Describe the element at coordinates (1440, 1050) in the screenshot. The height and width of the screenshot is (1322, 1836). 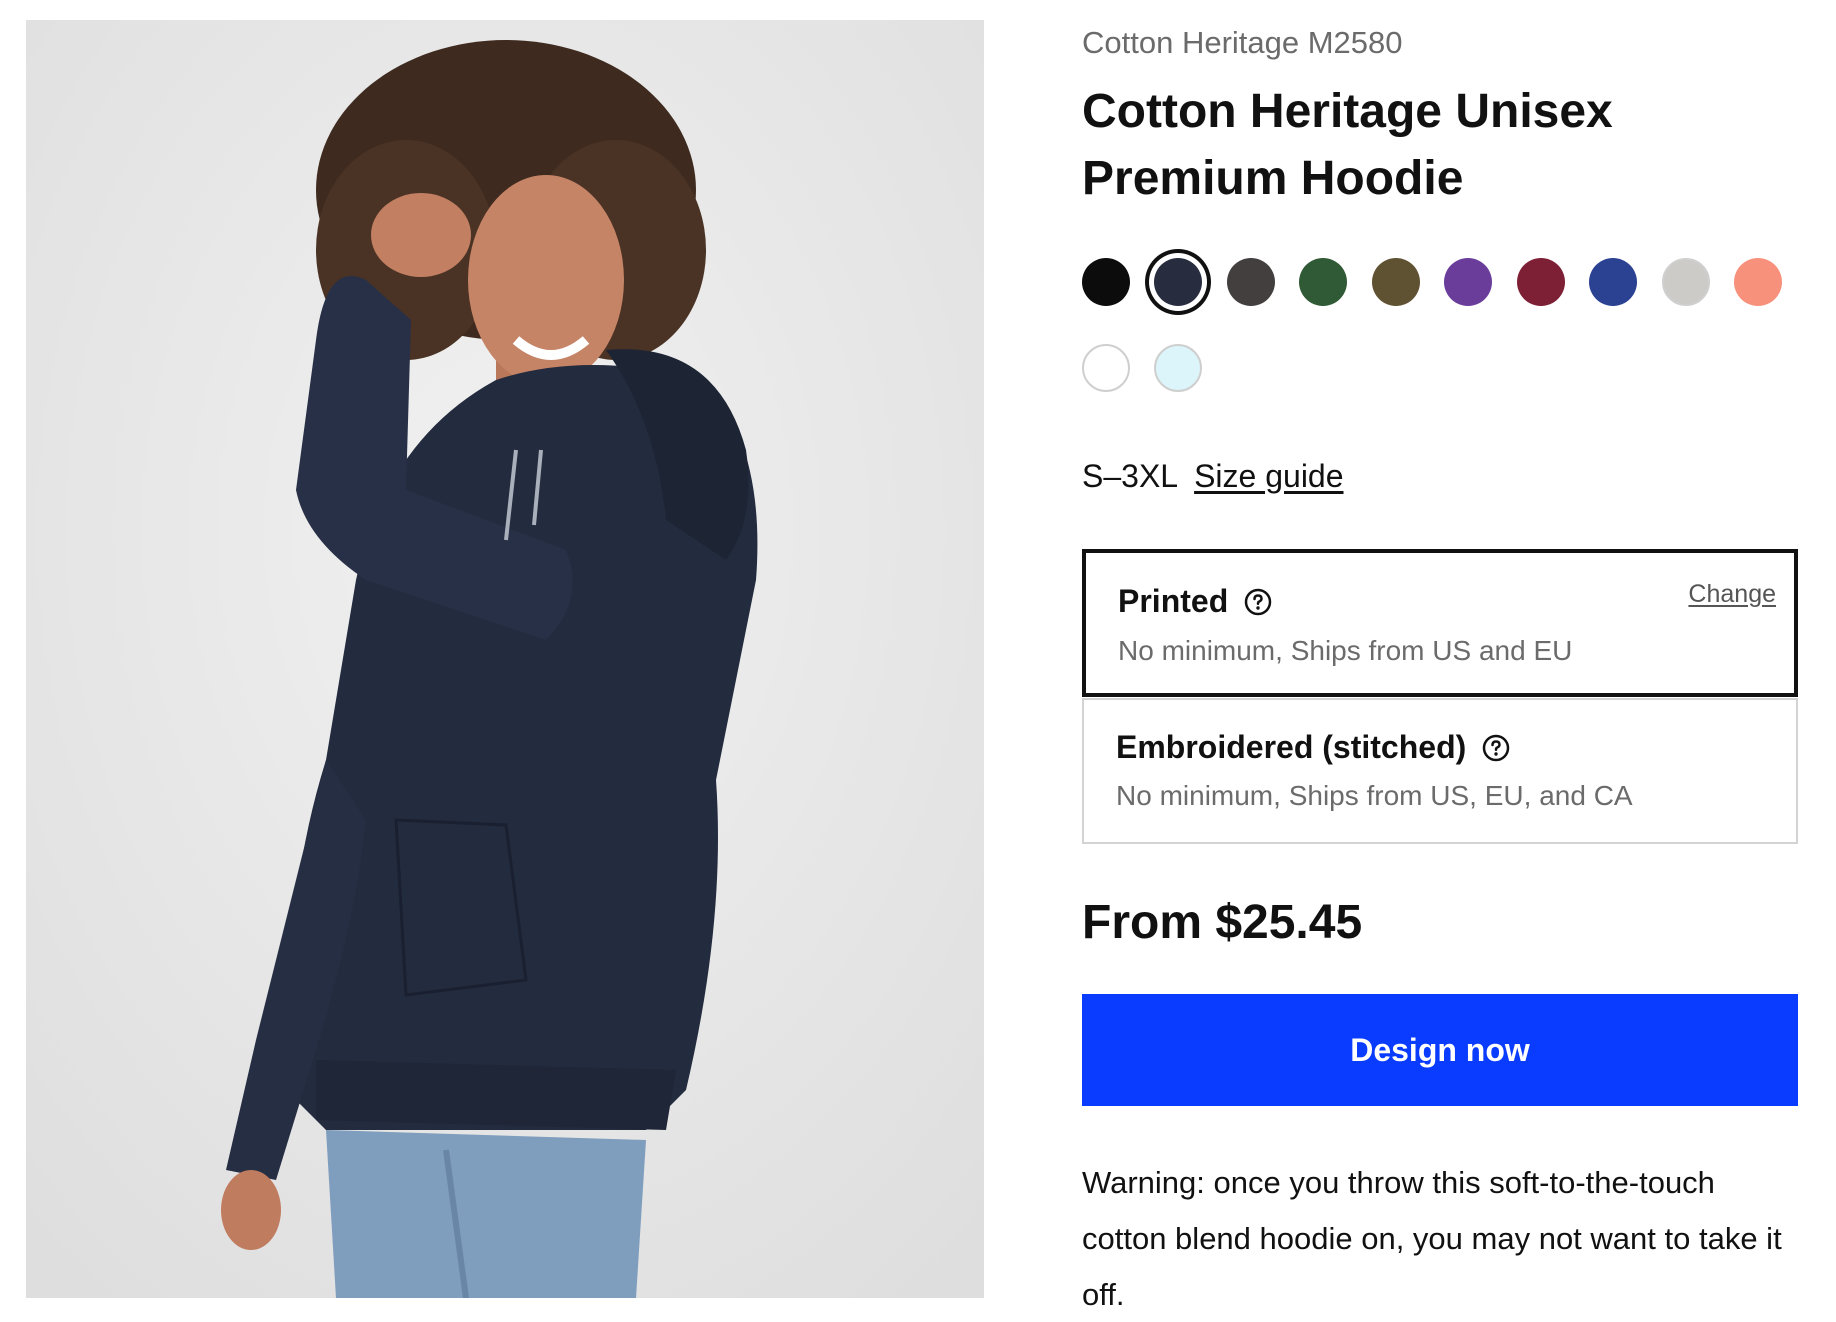
I see `design-now-button: Design now` at that location.